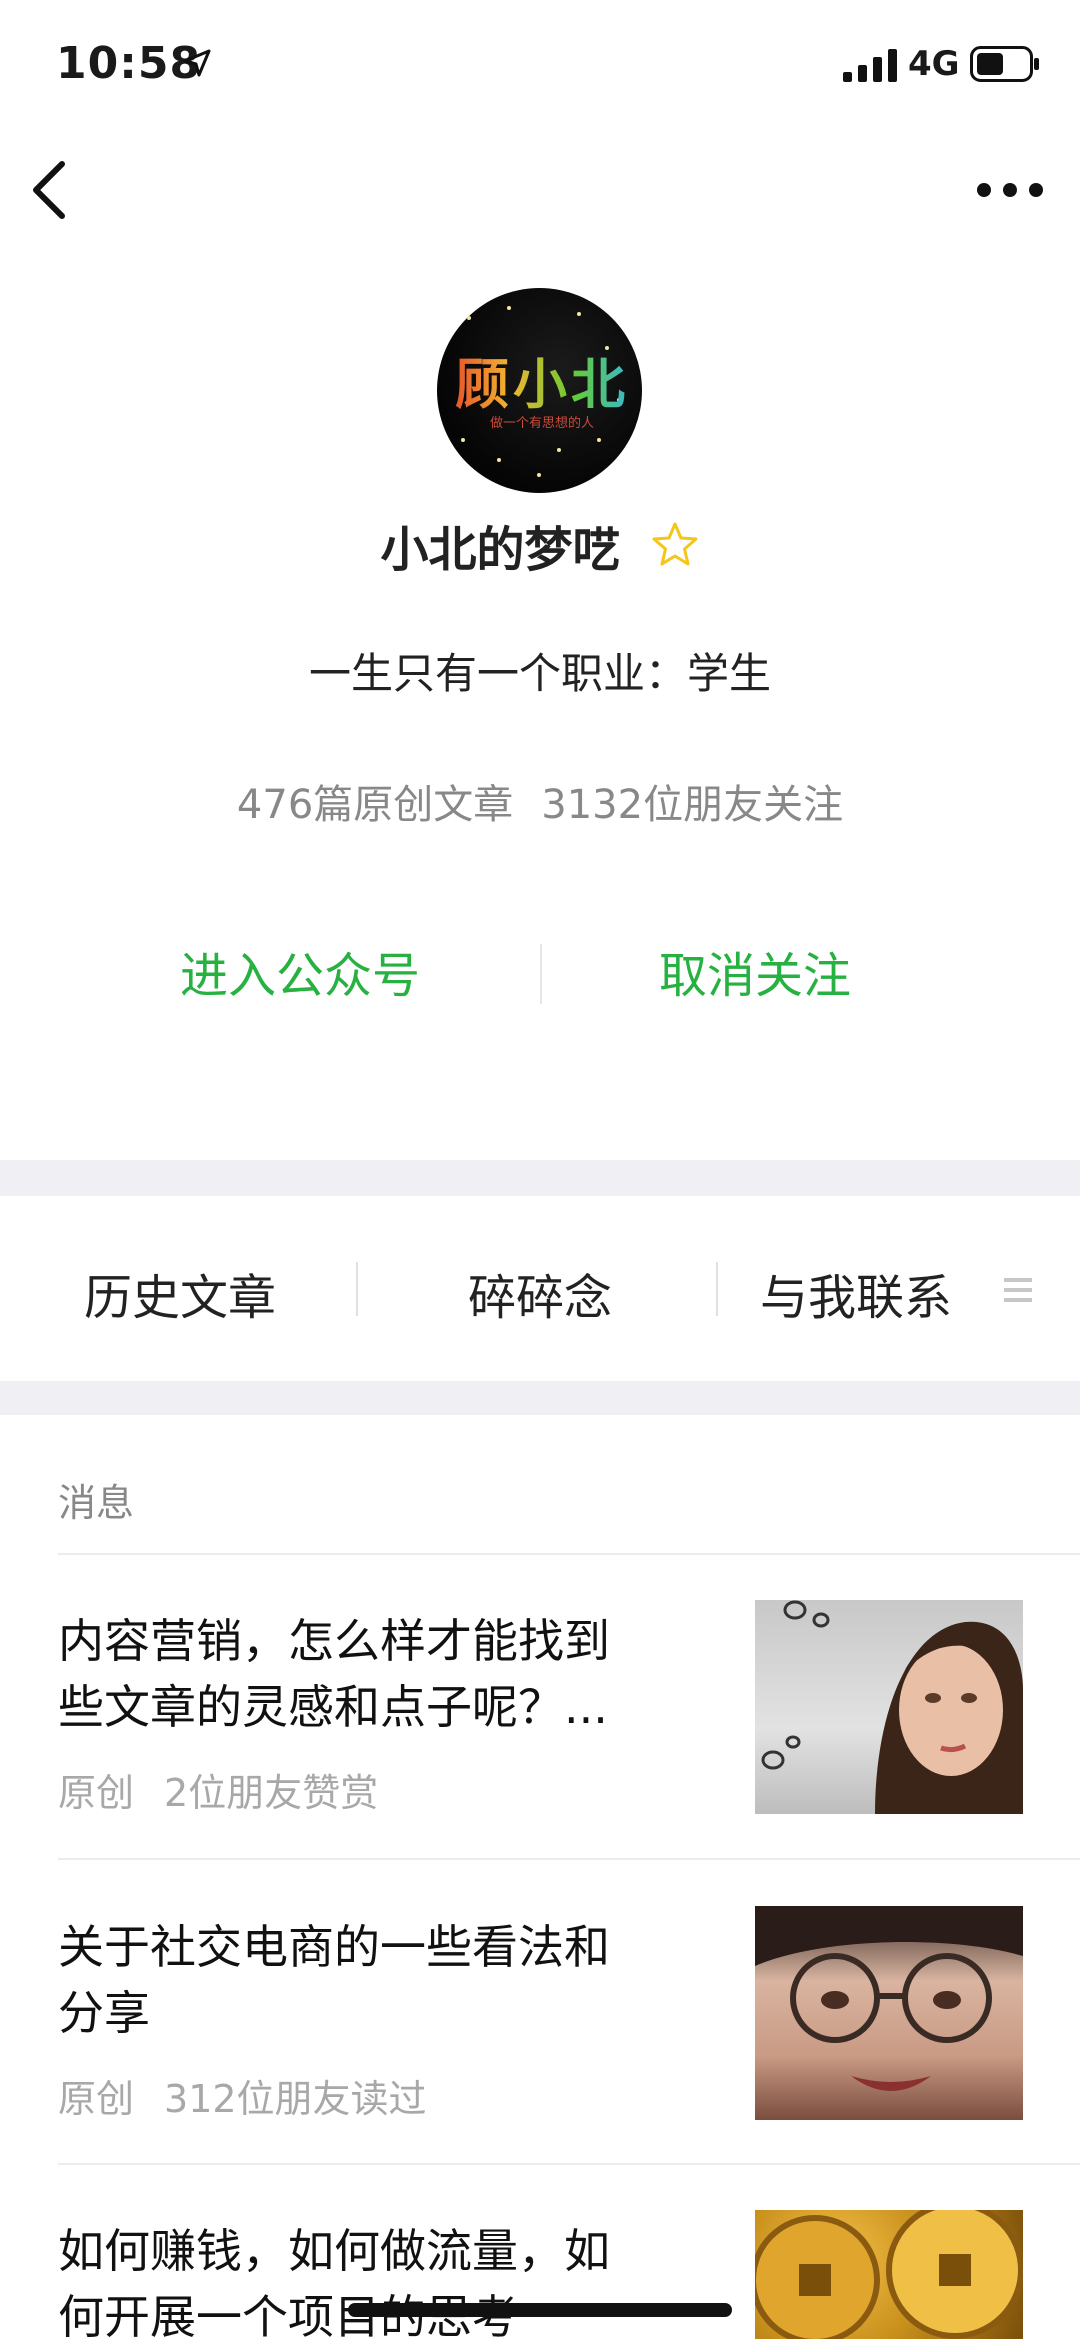 This screenshot has height=2350, width=1080. I want to click on location-arrow-icon, so click(197, 63).